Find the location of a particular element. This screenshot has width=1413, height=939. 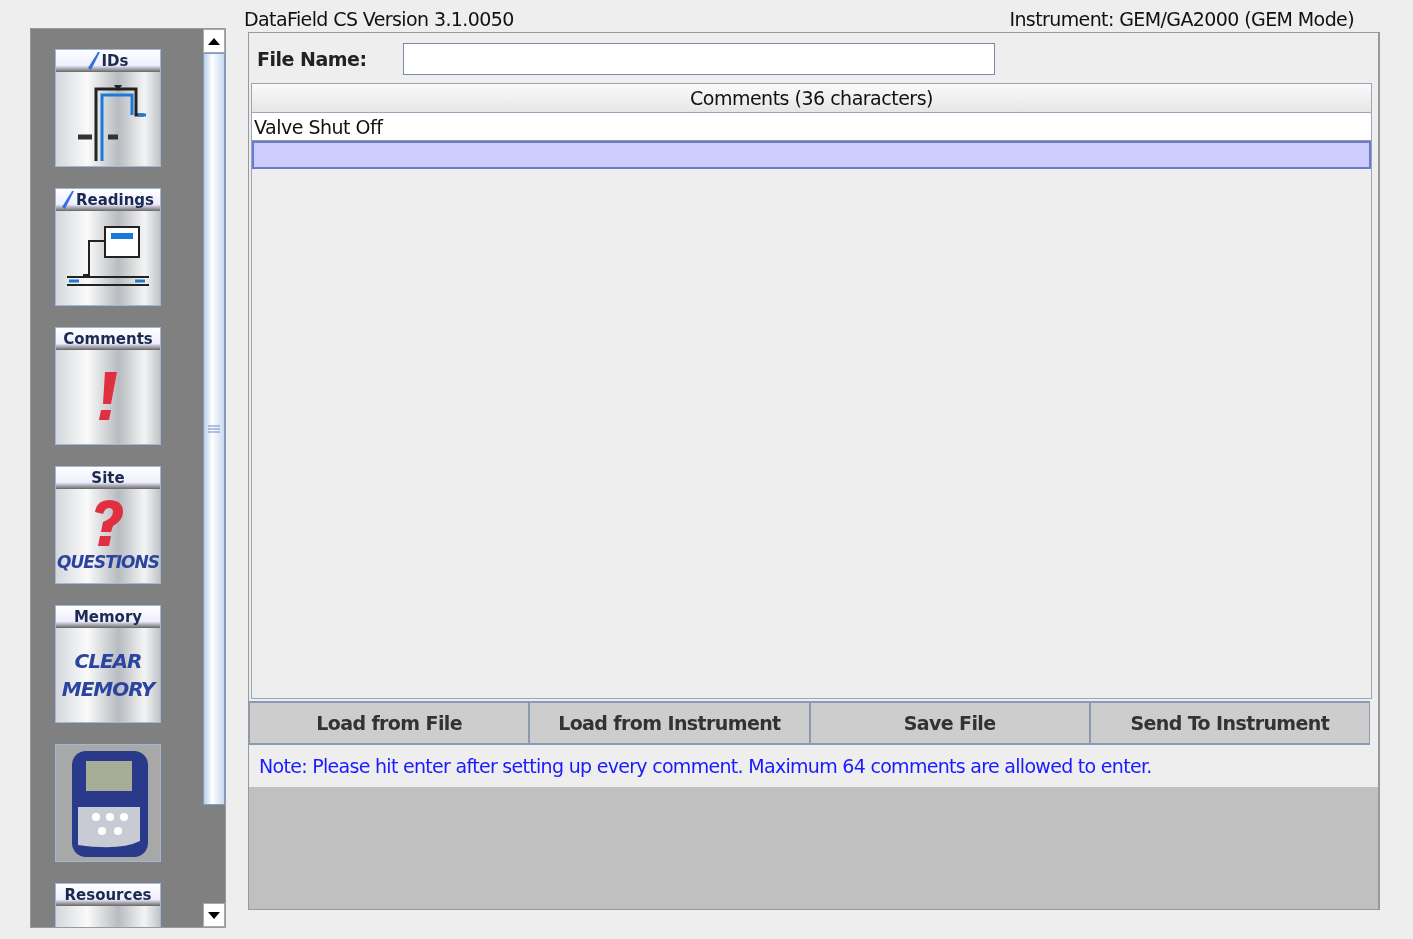

grip-icon is located at coordinates (214, 429).